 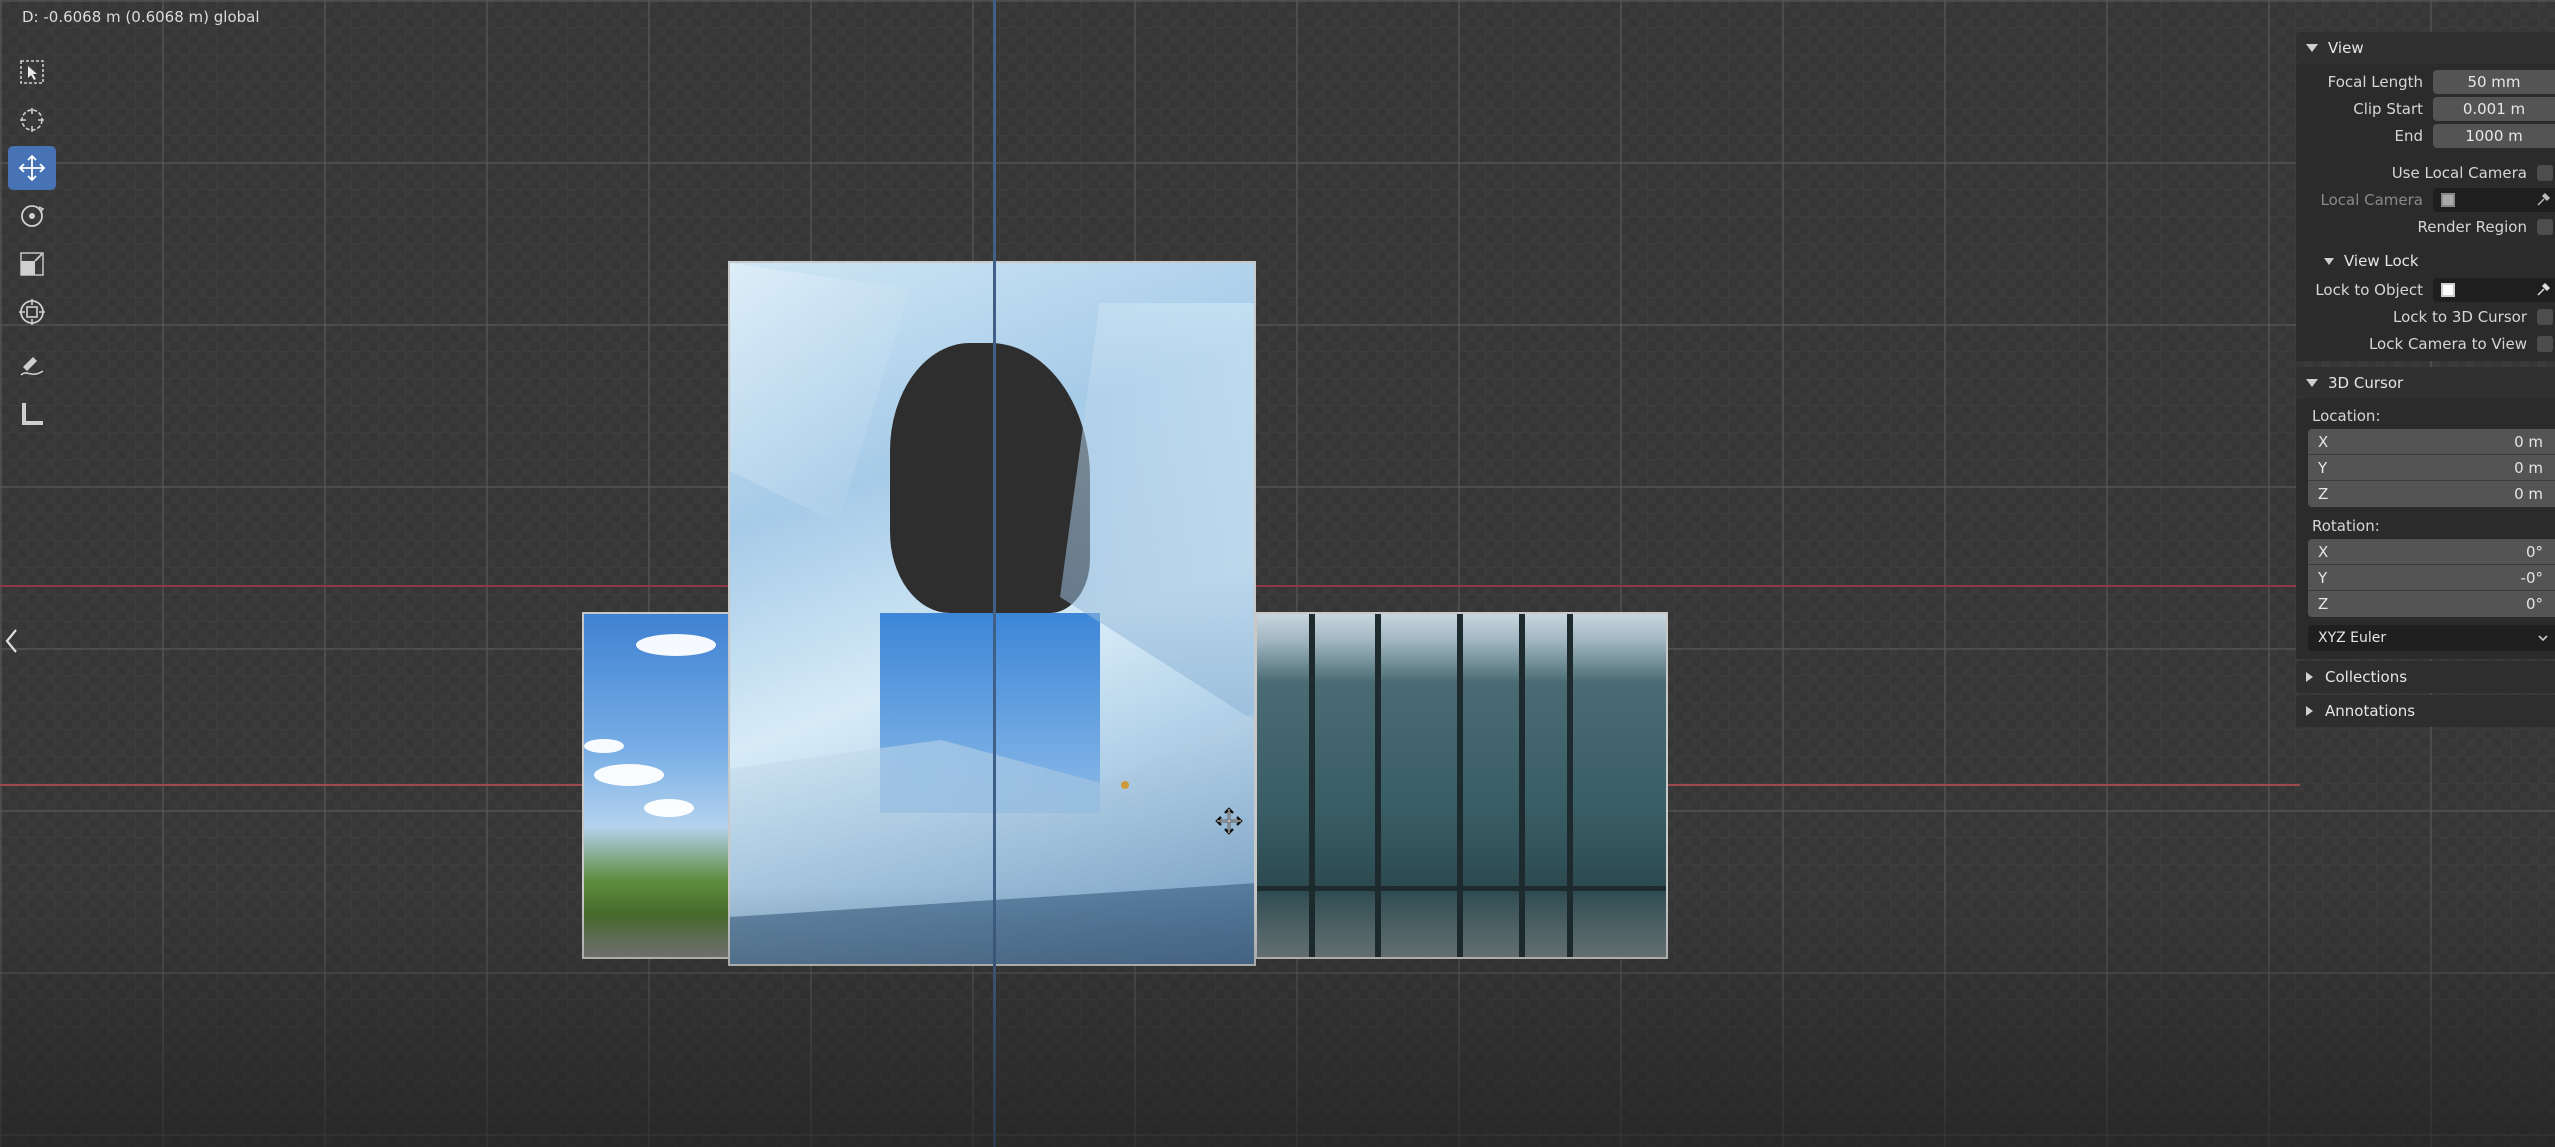 I want to click on measure-tool, so click(x=32, y=414).